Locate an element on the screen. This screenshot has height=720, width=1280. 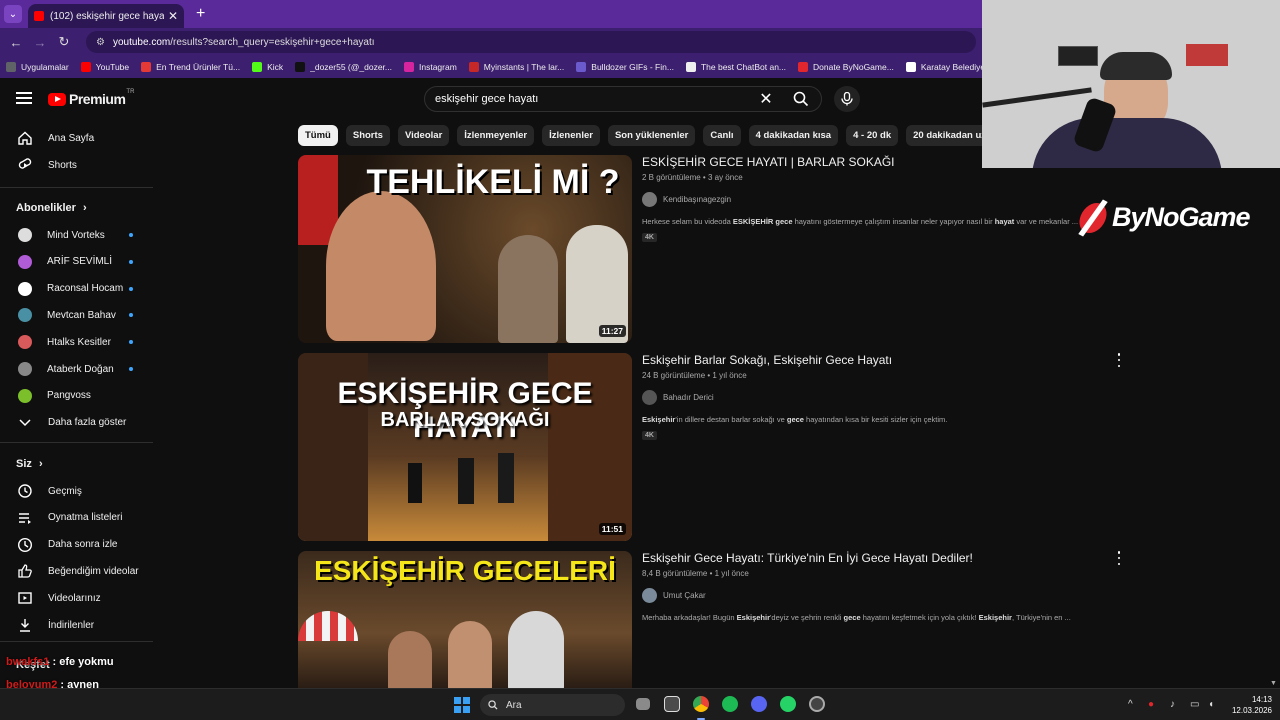
sidebar-section-heading: Siz › is located at coordinates (29, 464).